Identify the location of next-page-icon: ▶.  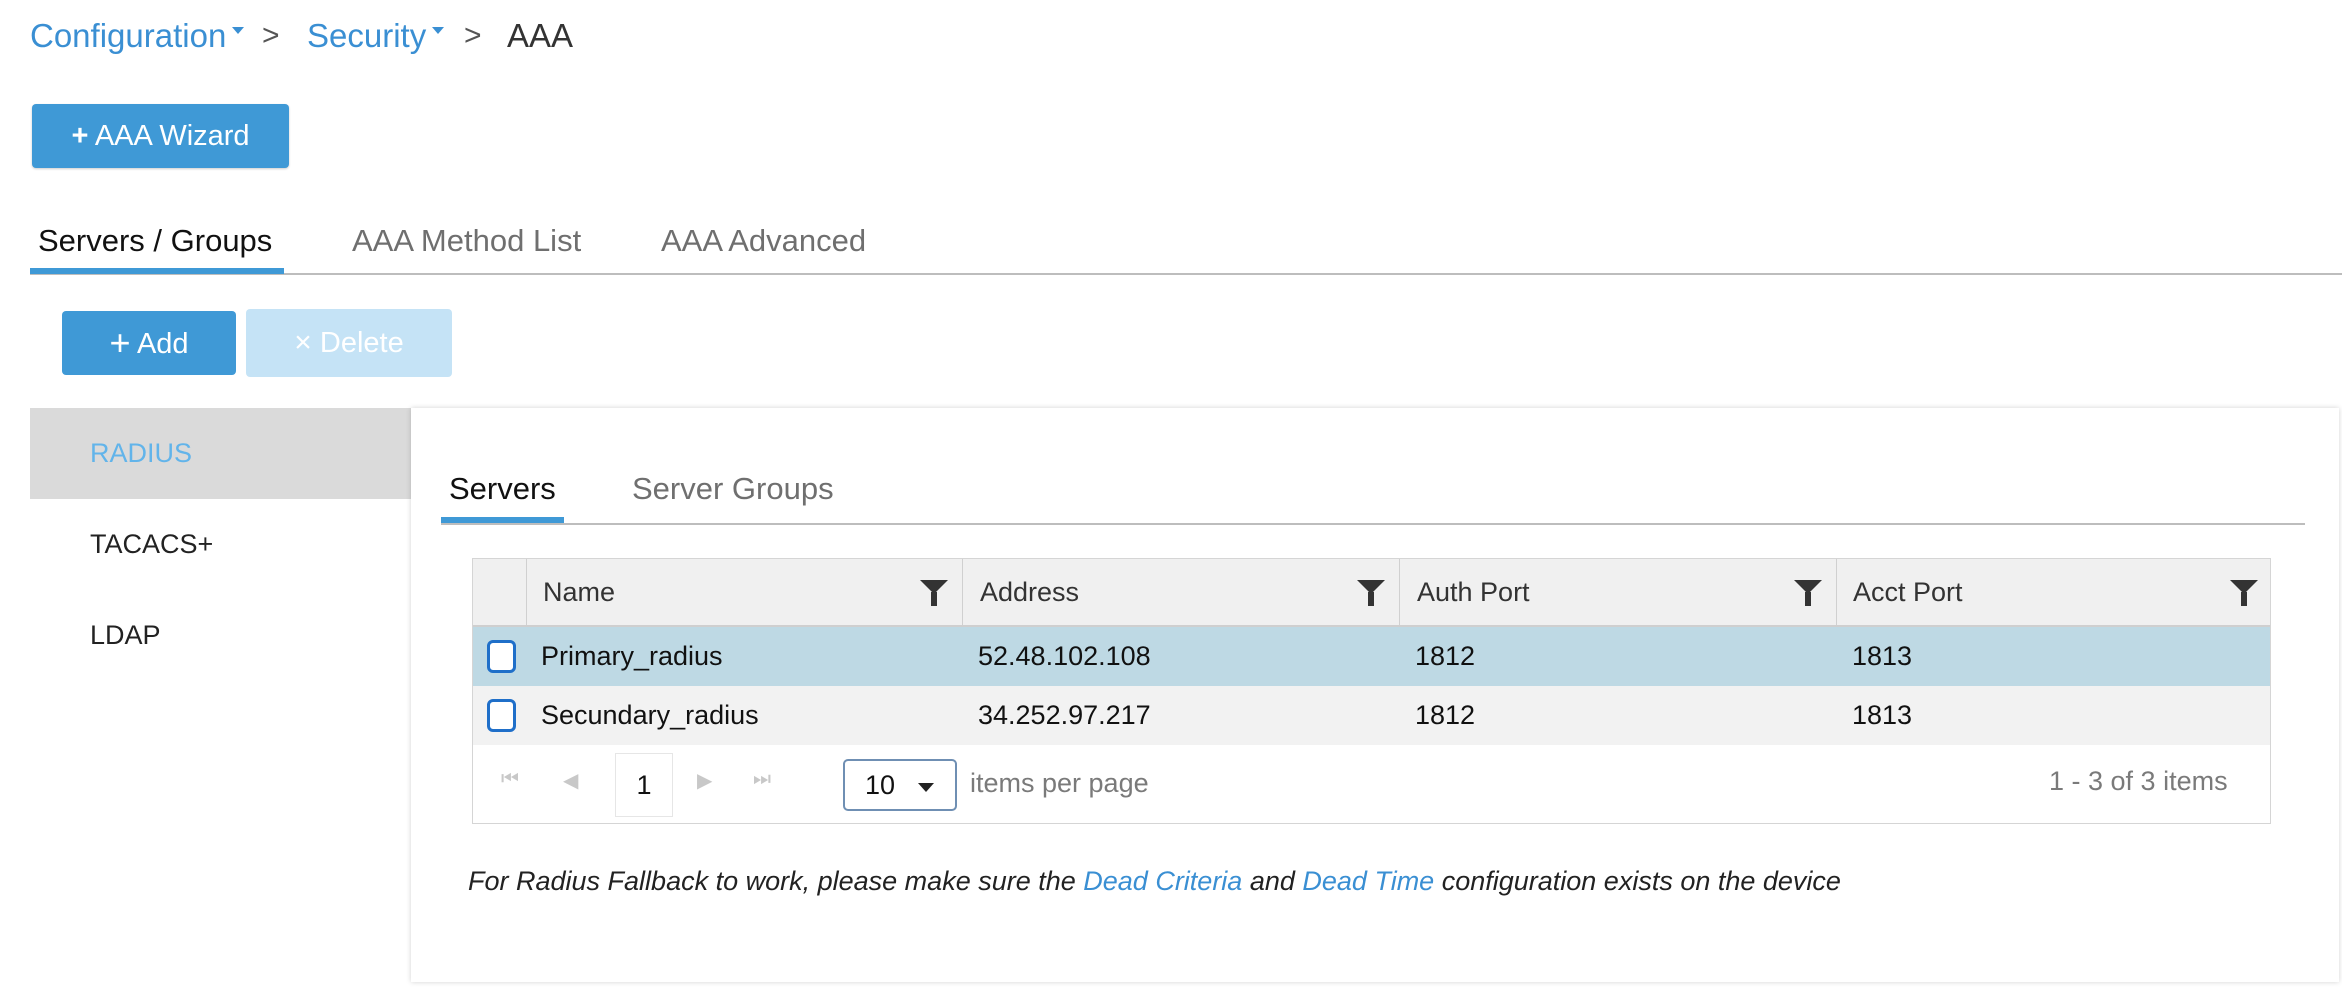
(704, 780).